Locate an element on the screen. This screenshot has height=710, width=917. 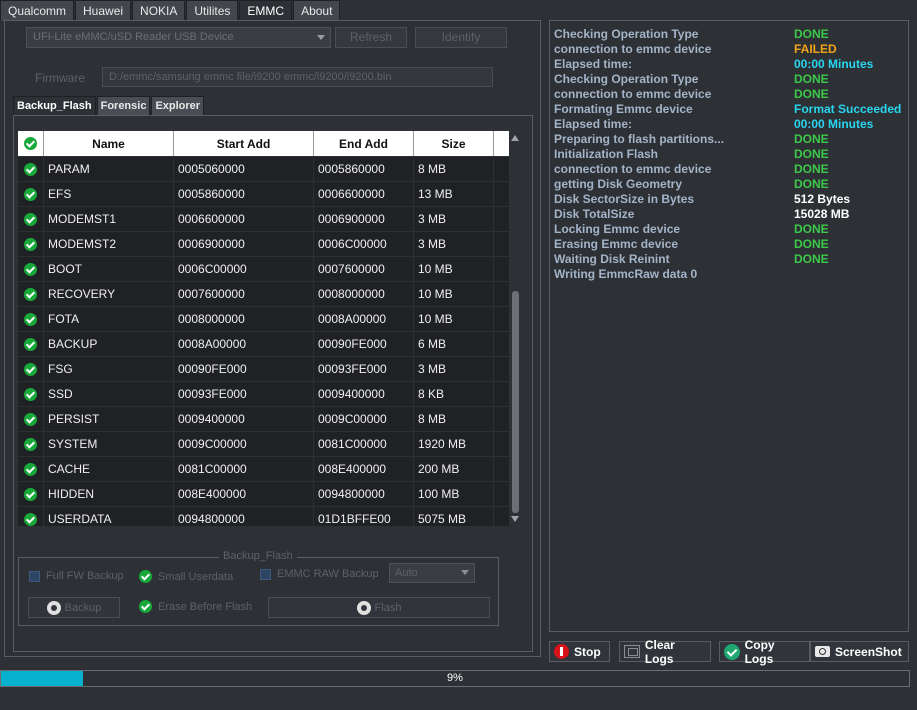
tab-forensic: Forensic is located at coordinates (123, 105).